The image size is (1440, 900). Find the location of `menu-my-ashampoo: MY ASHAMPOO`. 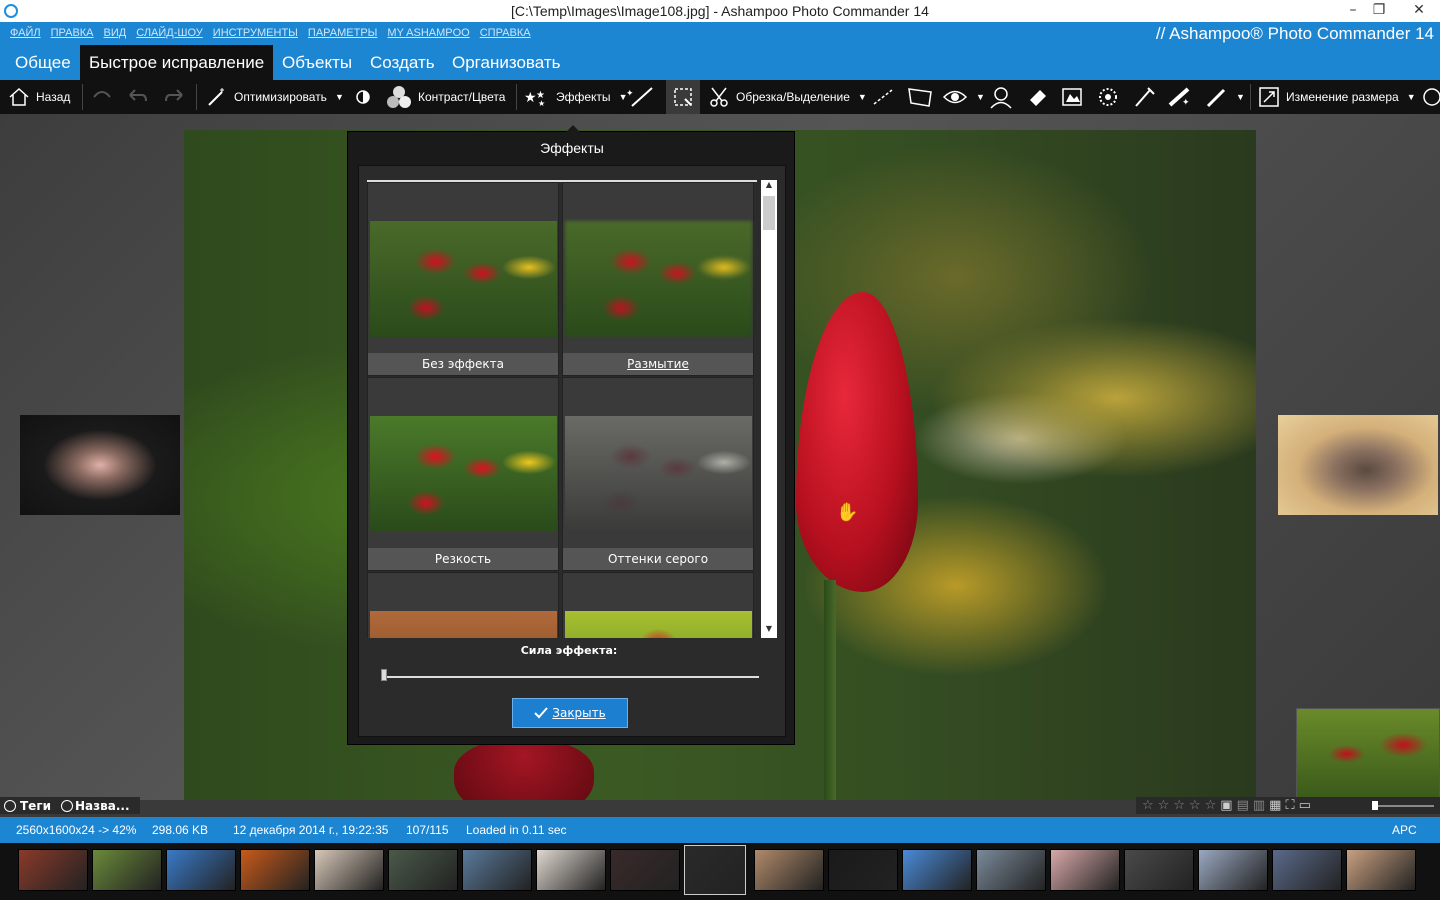

menu-my-ashampoo: MY ASHAMPOO is located at coordinates (428, 33).